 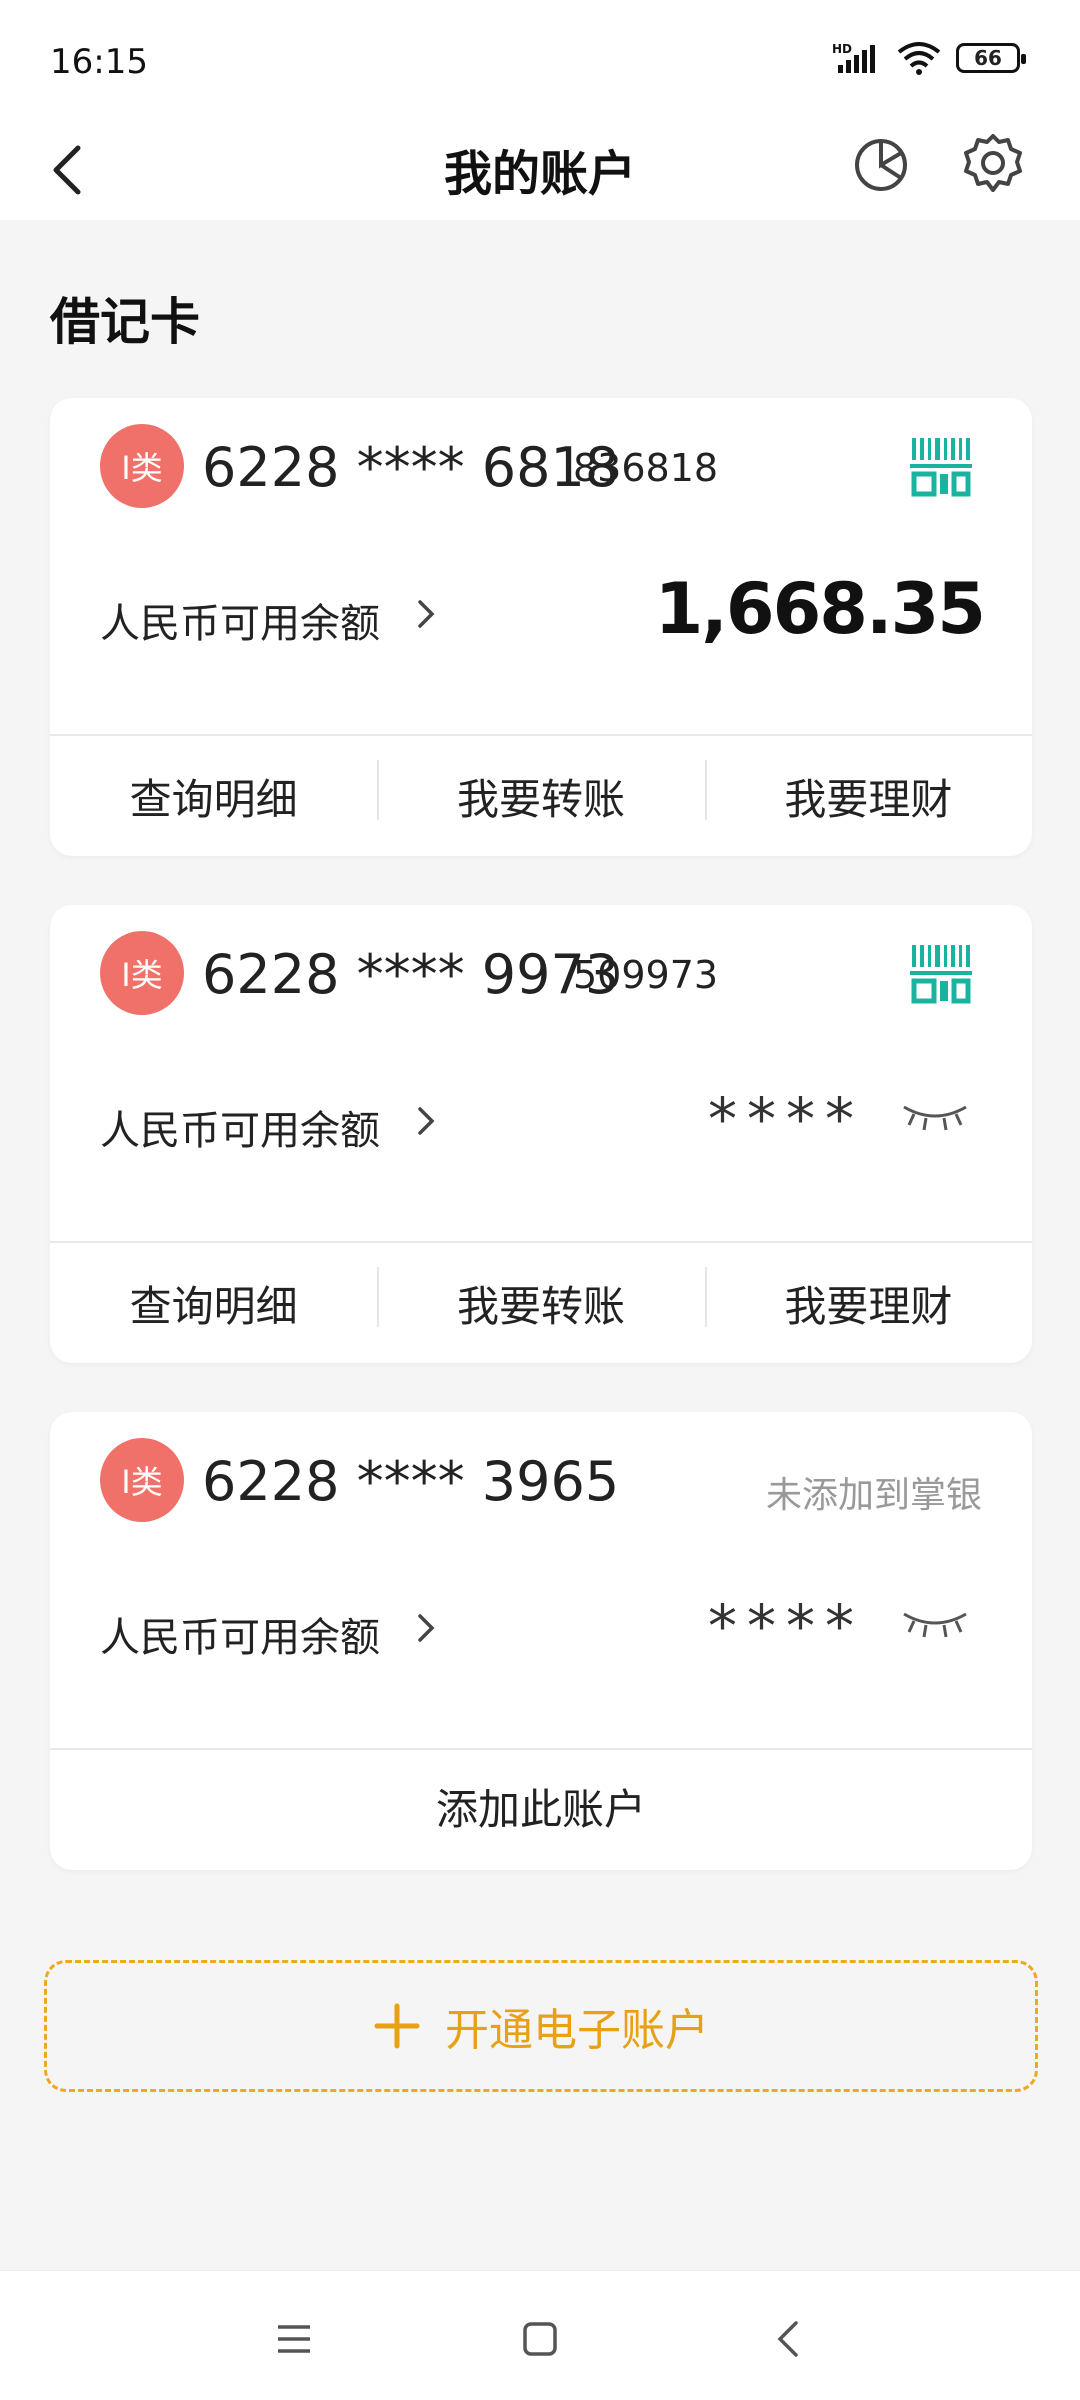 I want to click on card-suffix: 509973, so click(x=646, y=975).